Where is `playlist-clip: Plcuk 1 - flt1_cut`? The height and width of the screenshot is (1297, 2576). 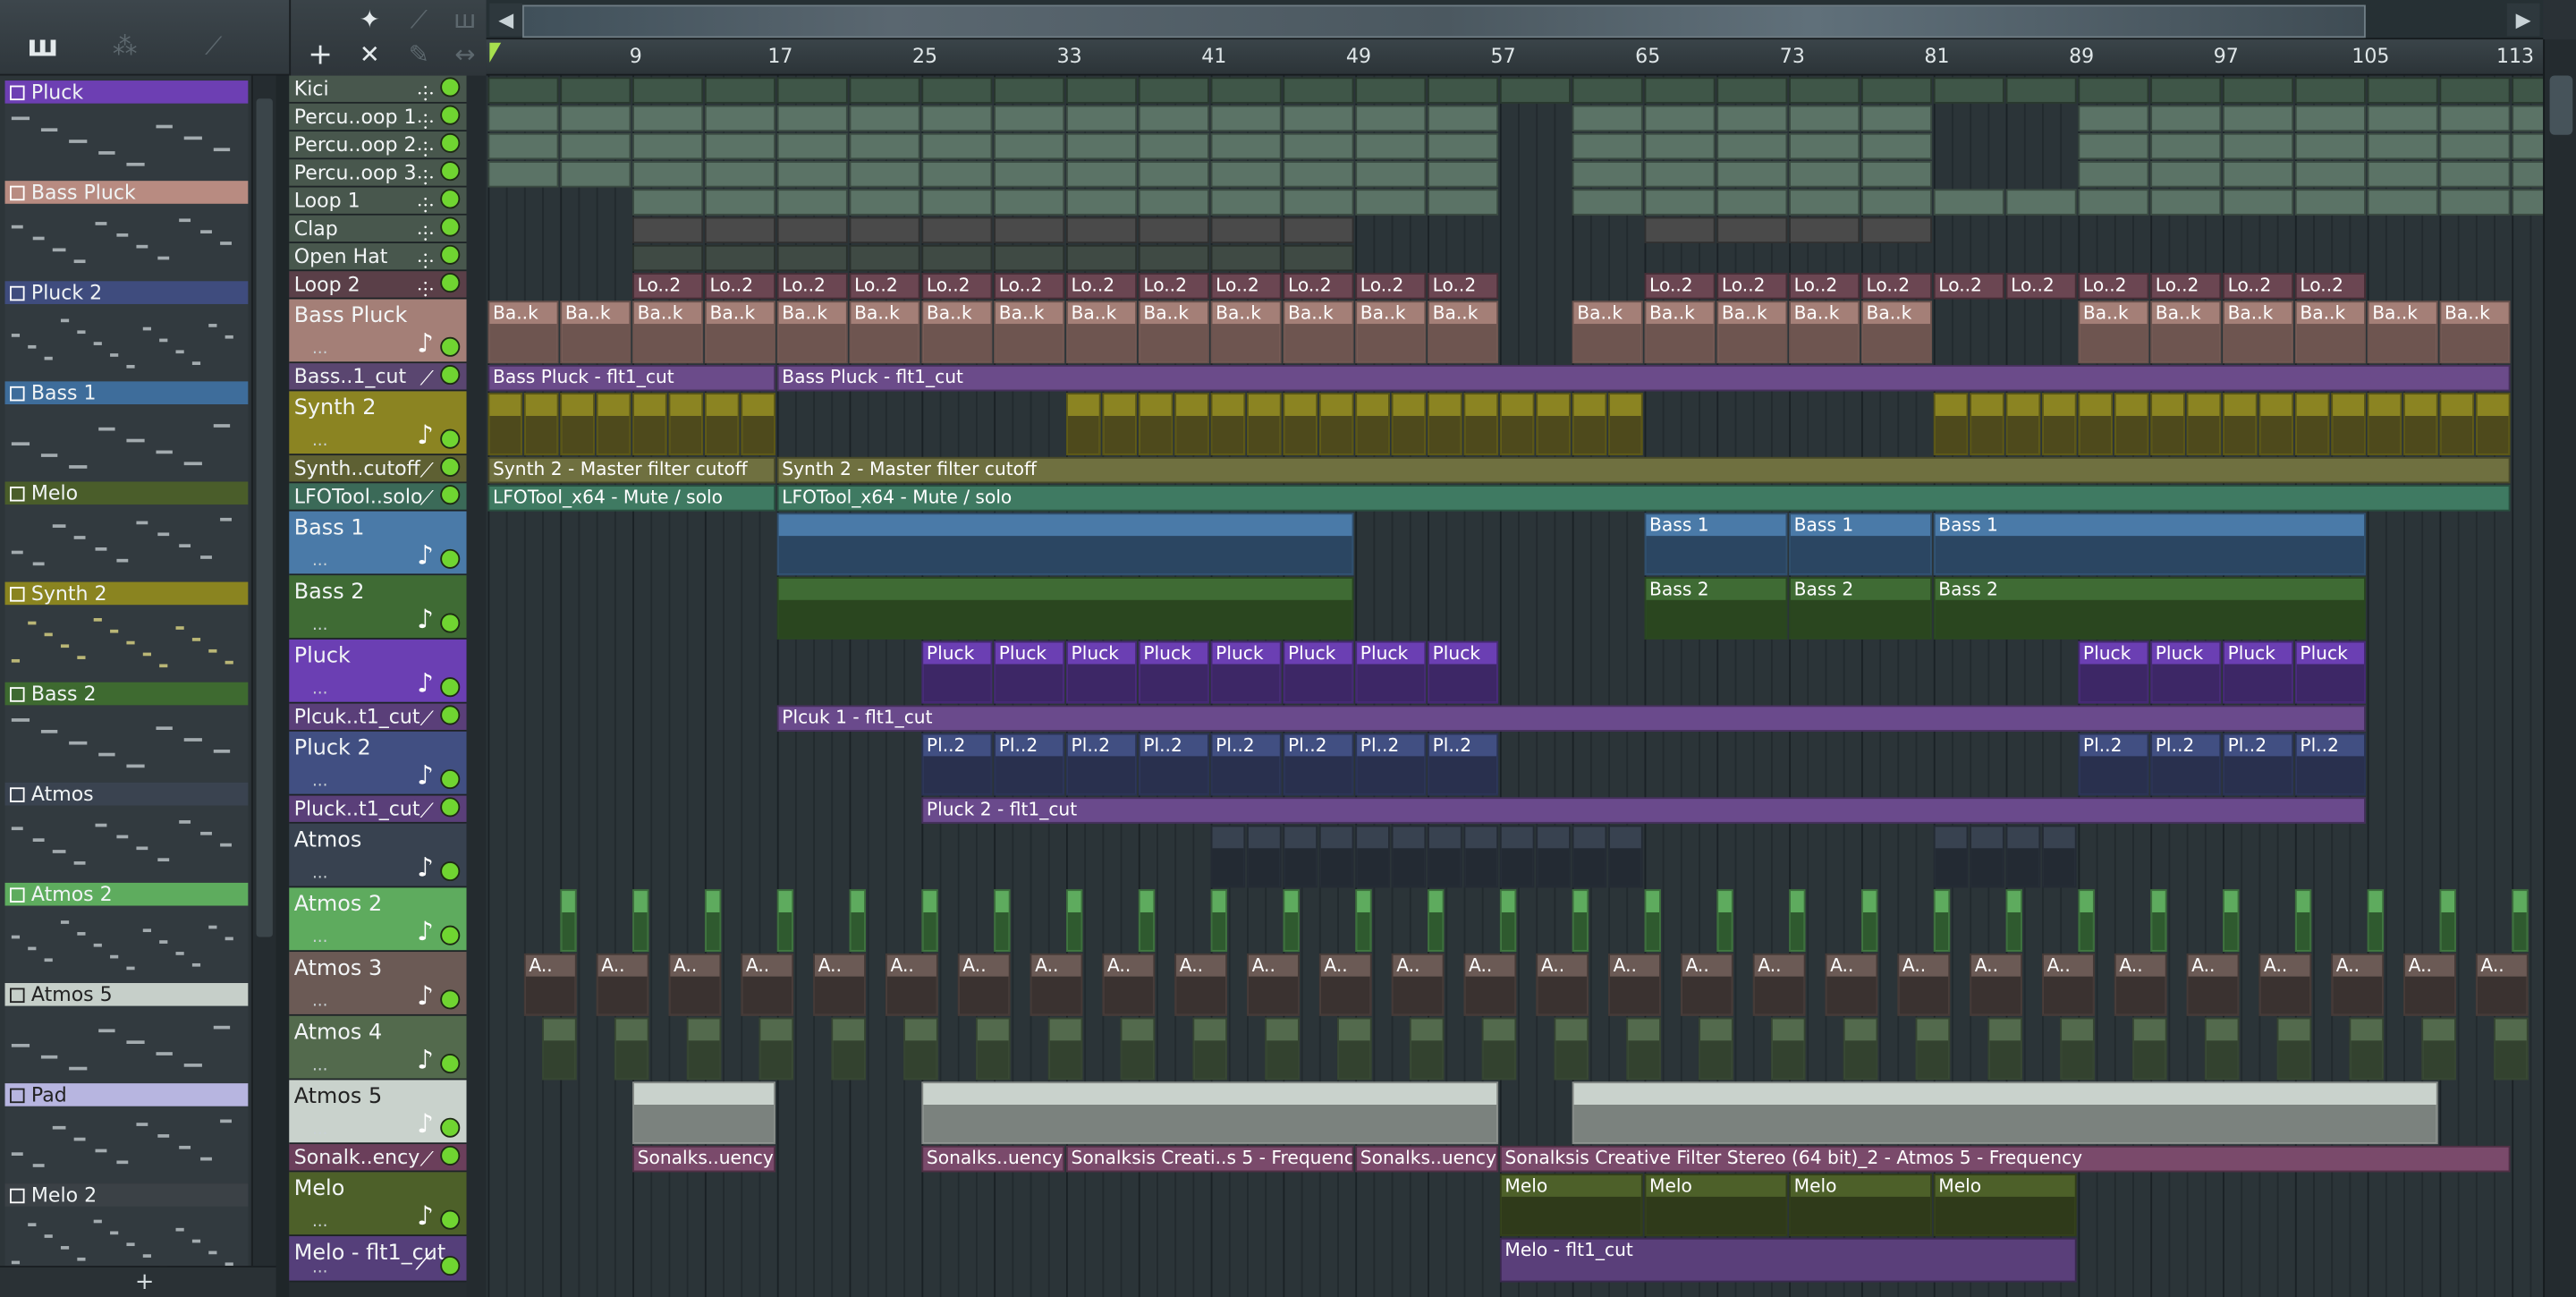
playlist-clip: Plcuk 1 - flt1_cut is located at coordinates (1571, 719).